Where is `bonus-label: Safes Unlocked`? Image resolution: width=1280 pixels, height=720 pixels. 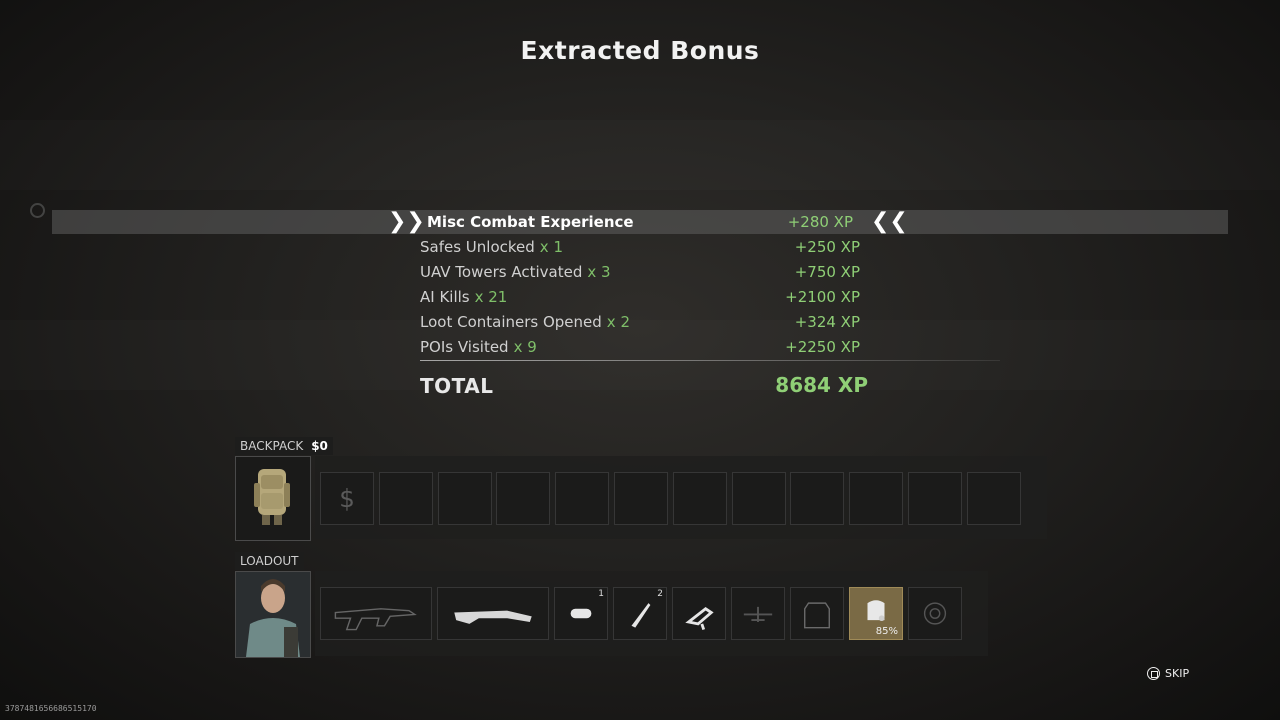 bonus-label: Safes Unlocked is located at coordinates (477, 247).